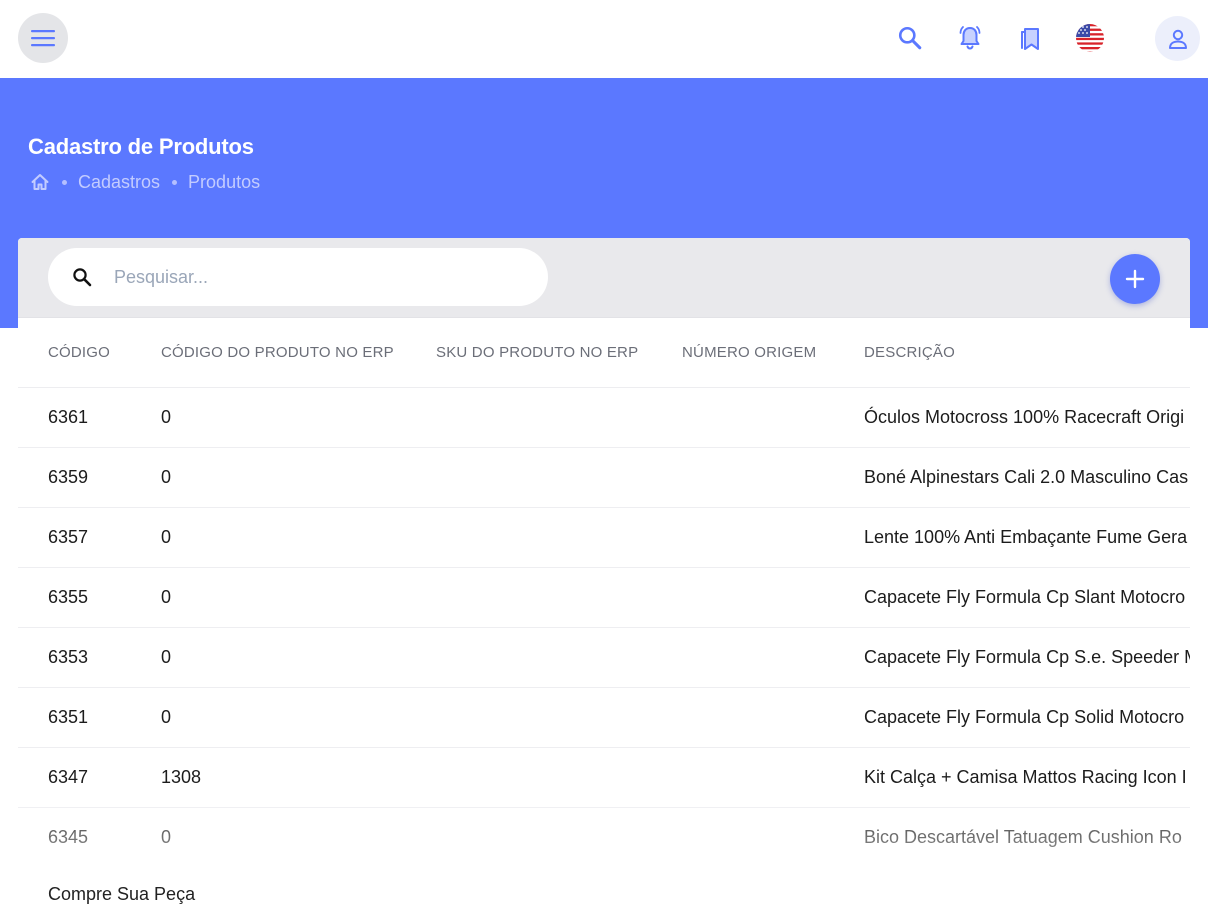 The height and width of the screenshot is (924, 1208). I want to click on hamburger-menu-icon, so click(43, 38).